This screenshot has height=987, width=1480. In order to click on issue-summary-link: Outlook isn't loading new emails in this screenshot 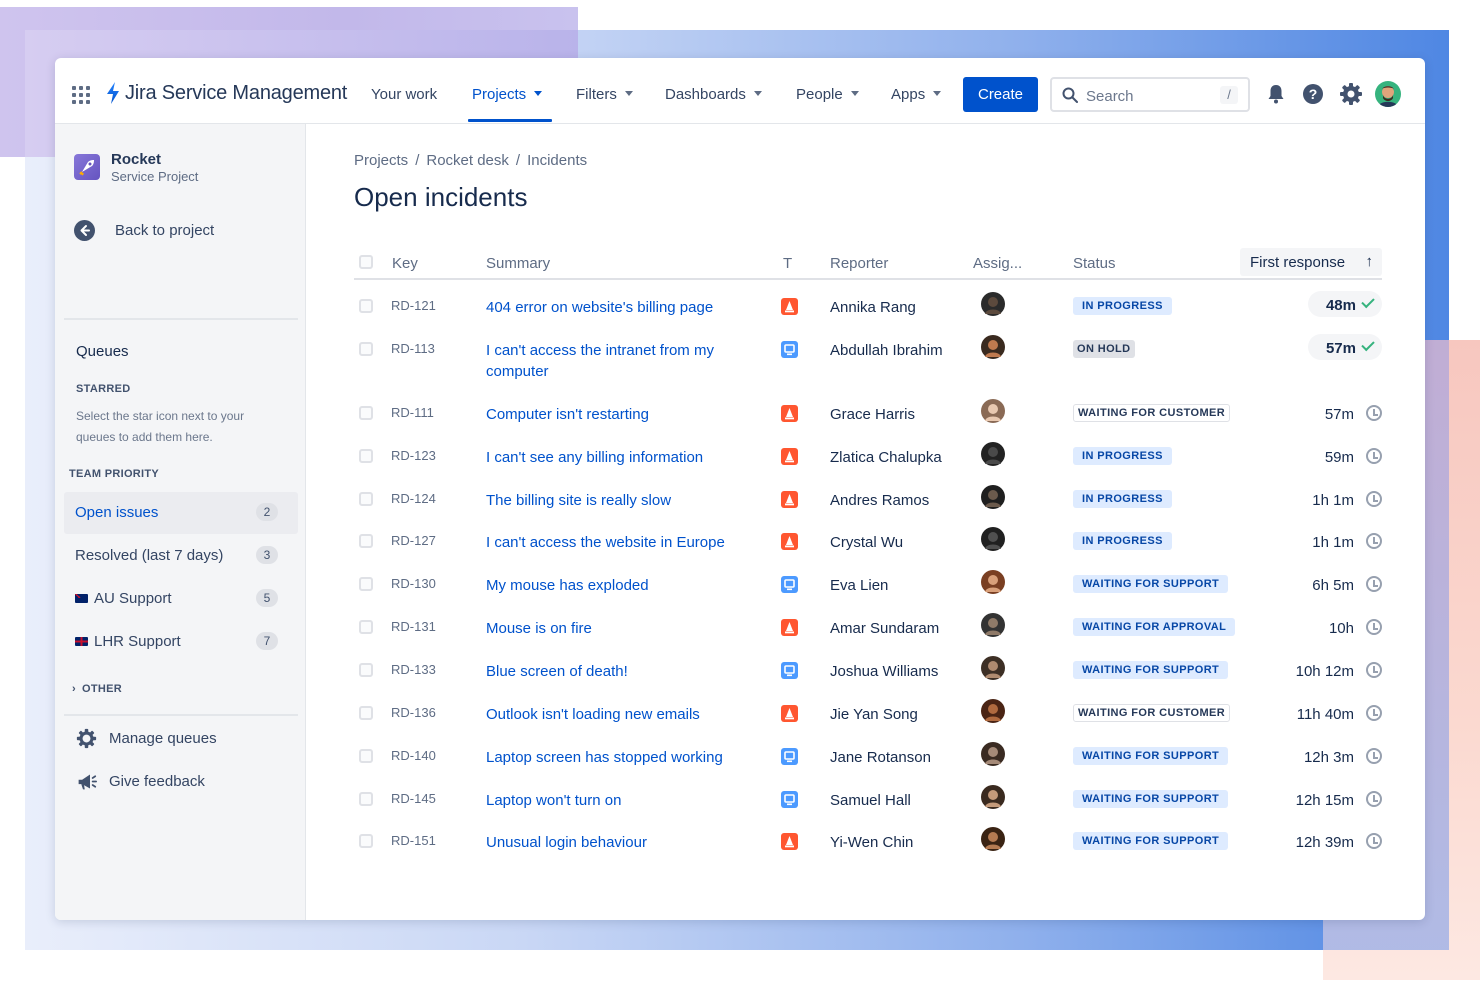, I will do `click(618, 714)`.